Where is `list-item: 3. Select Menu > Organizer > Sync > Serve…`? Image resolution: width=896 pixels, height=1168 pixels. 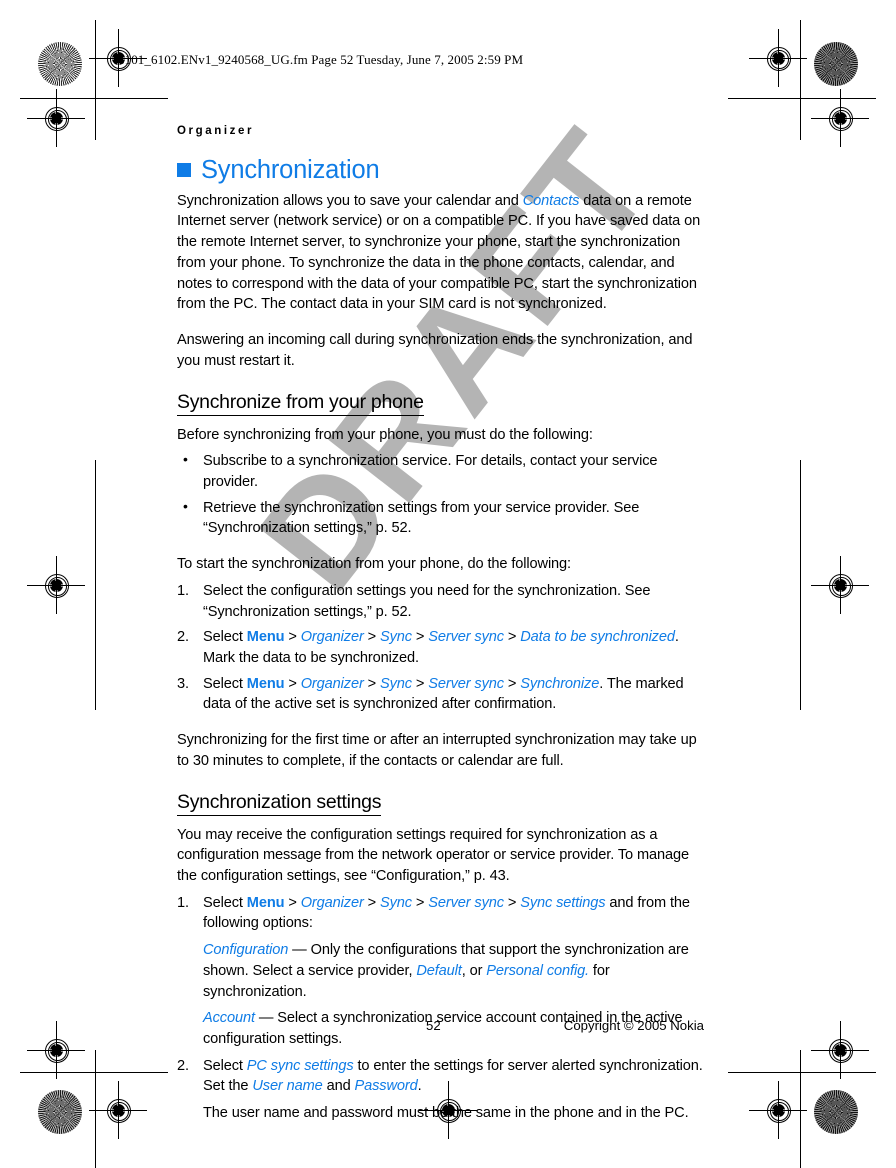
list-item: 3. Select Menu > Organizer > Sync > Serve… is located at coordinates (440, 694).